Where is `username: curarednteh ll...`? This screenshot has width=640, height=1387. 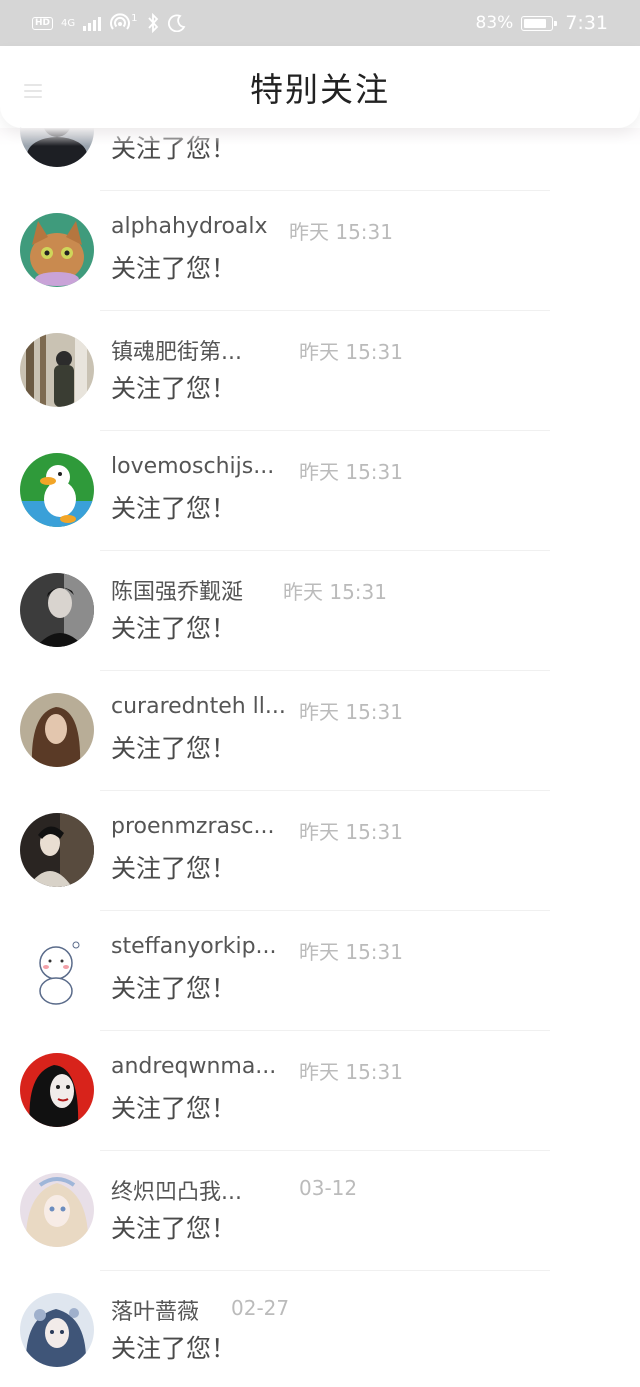 username: curarednteh ll... is located at coordinates (198, 706).